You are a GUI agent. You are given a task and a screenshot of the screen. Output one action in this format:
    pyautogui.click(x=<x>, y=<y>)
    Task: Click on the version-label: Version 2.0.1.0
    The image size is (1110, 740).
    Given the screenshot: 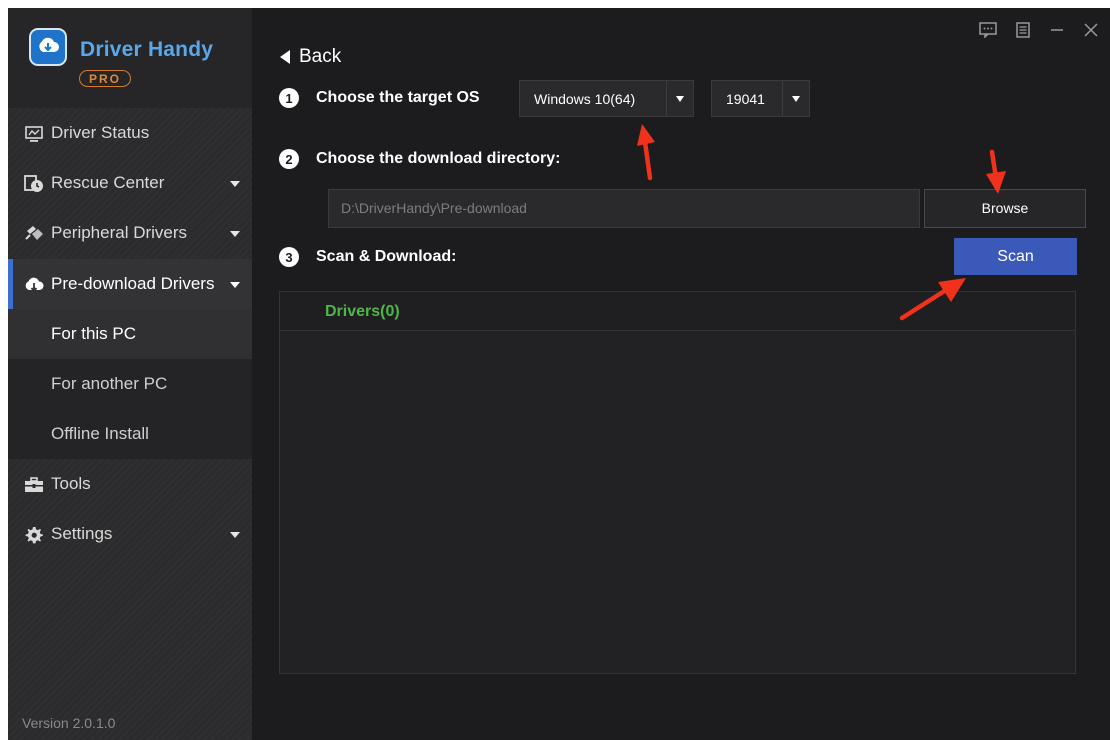 What is the action you would take?
    pyautogui.click(x=69, y=723)
    